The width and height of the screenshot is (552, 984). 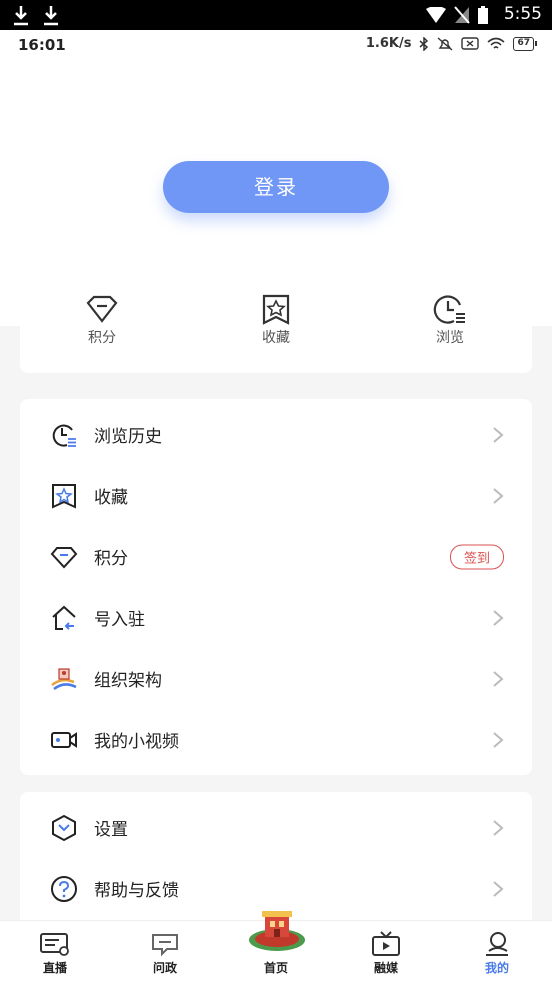 What do you see at coordinates (111, 830) in the screenshot?
I see `menu-item-label: 设置` at bounding box center [111, 830].